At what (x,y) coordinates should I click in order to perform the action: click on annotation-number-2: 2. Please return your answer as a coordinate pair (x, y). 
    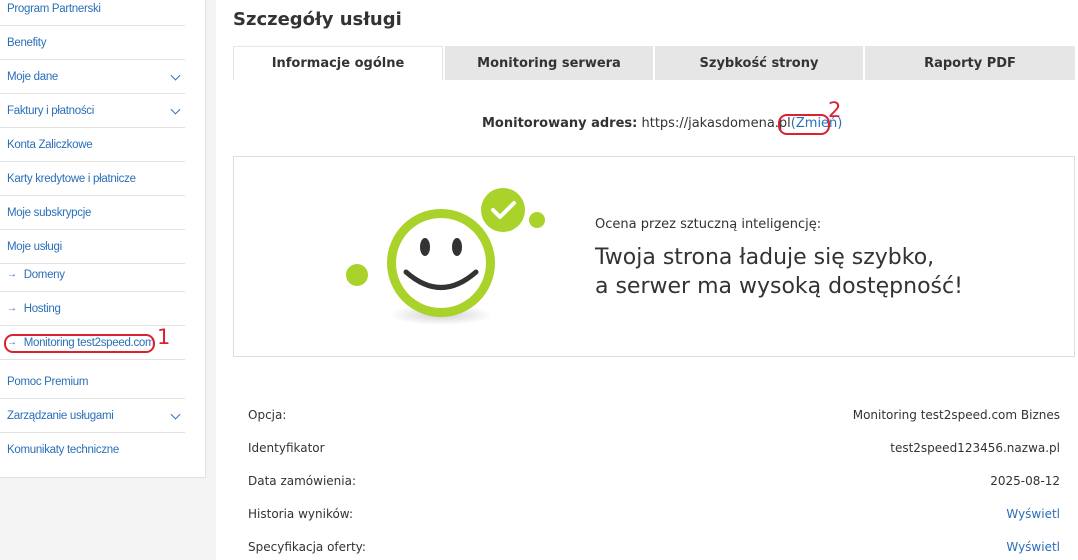
    Looking at the image, I should click on (835, 110).